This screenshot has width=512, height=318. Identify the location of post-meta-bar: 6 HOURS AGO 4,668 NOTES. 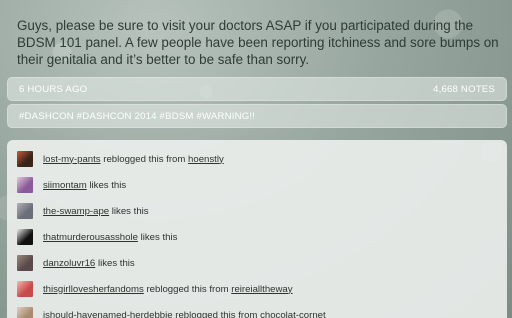
(257, 89).